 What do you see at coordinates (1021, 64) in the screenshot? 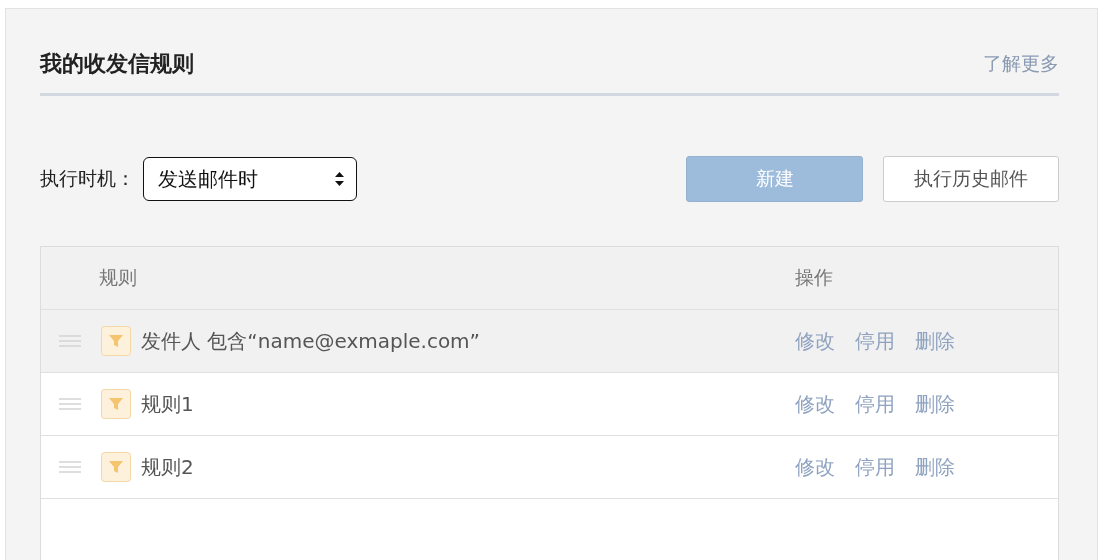
I see `learn-more-link: 了解更多` at bounding box center [1021, 64].